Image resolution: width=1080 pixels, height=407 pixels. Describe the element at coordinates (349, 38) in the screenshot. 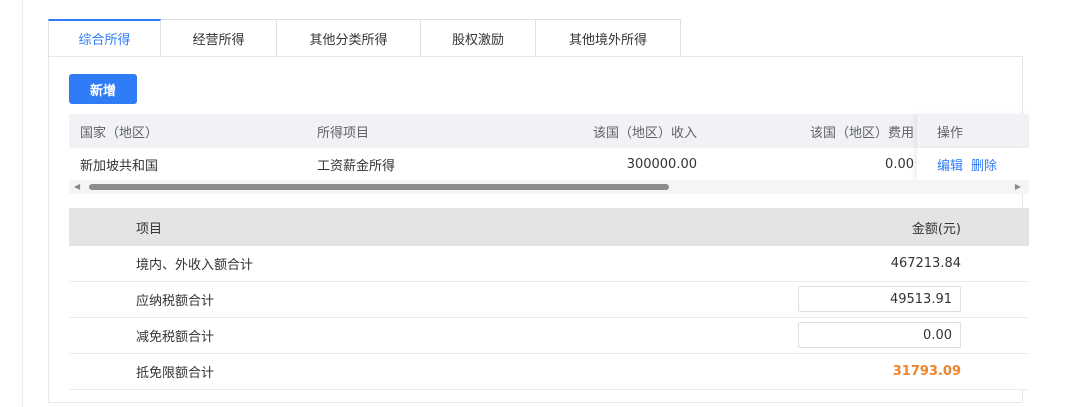

I see `tab-other-category-income: 其他分类所得` at that location.